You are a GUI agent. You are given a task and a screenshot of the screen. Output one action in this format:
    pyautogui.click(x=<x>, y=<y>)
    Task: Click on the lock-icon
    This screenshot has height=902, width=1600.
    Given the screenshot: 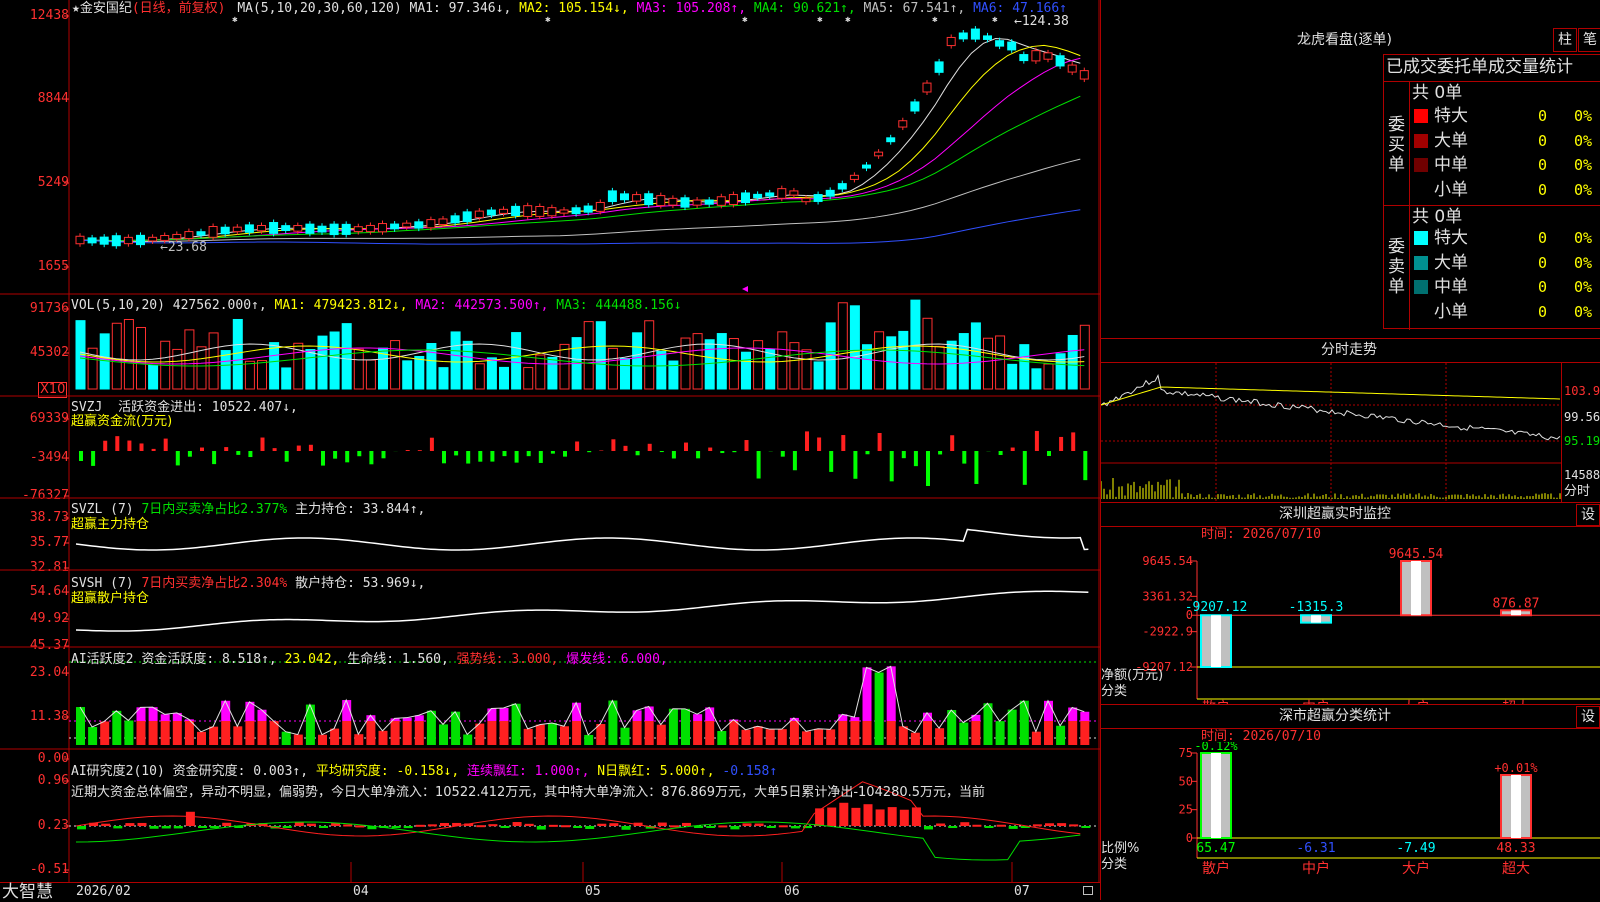 What is the action you would take?
    pyautogui.click(x=1088, y=890)
    